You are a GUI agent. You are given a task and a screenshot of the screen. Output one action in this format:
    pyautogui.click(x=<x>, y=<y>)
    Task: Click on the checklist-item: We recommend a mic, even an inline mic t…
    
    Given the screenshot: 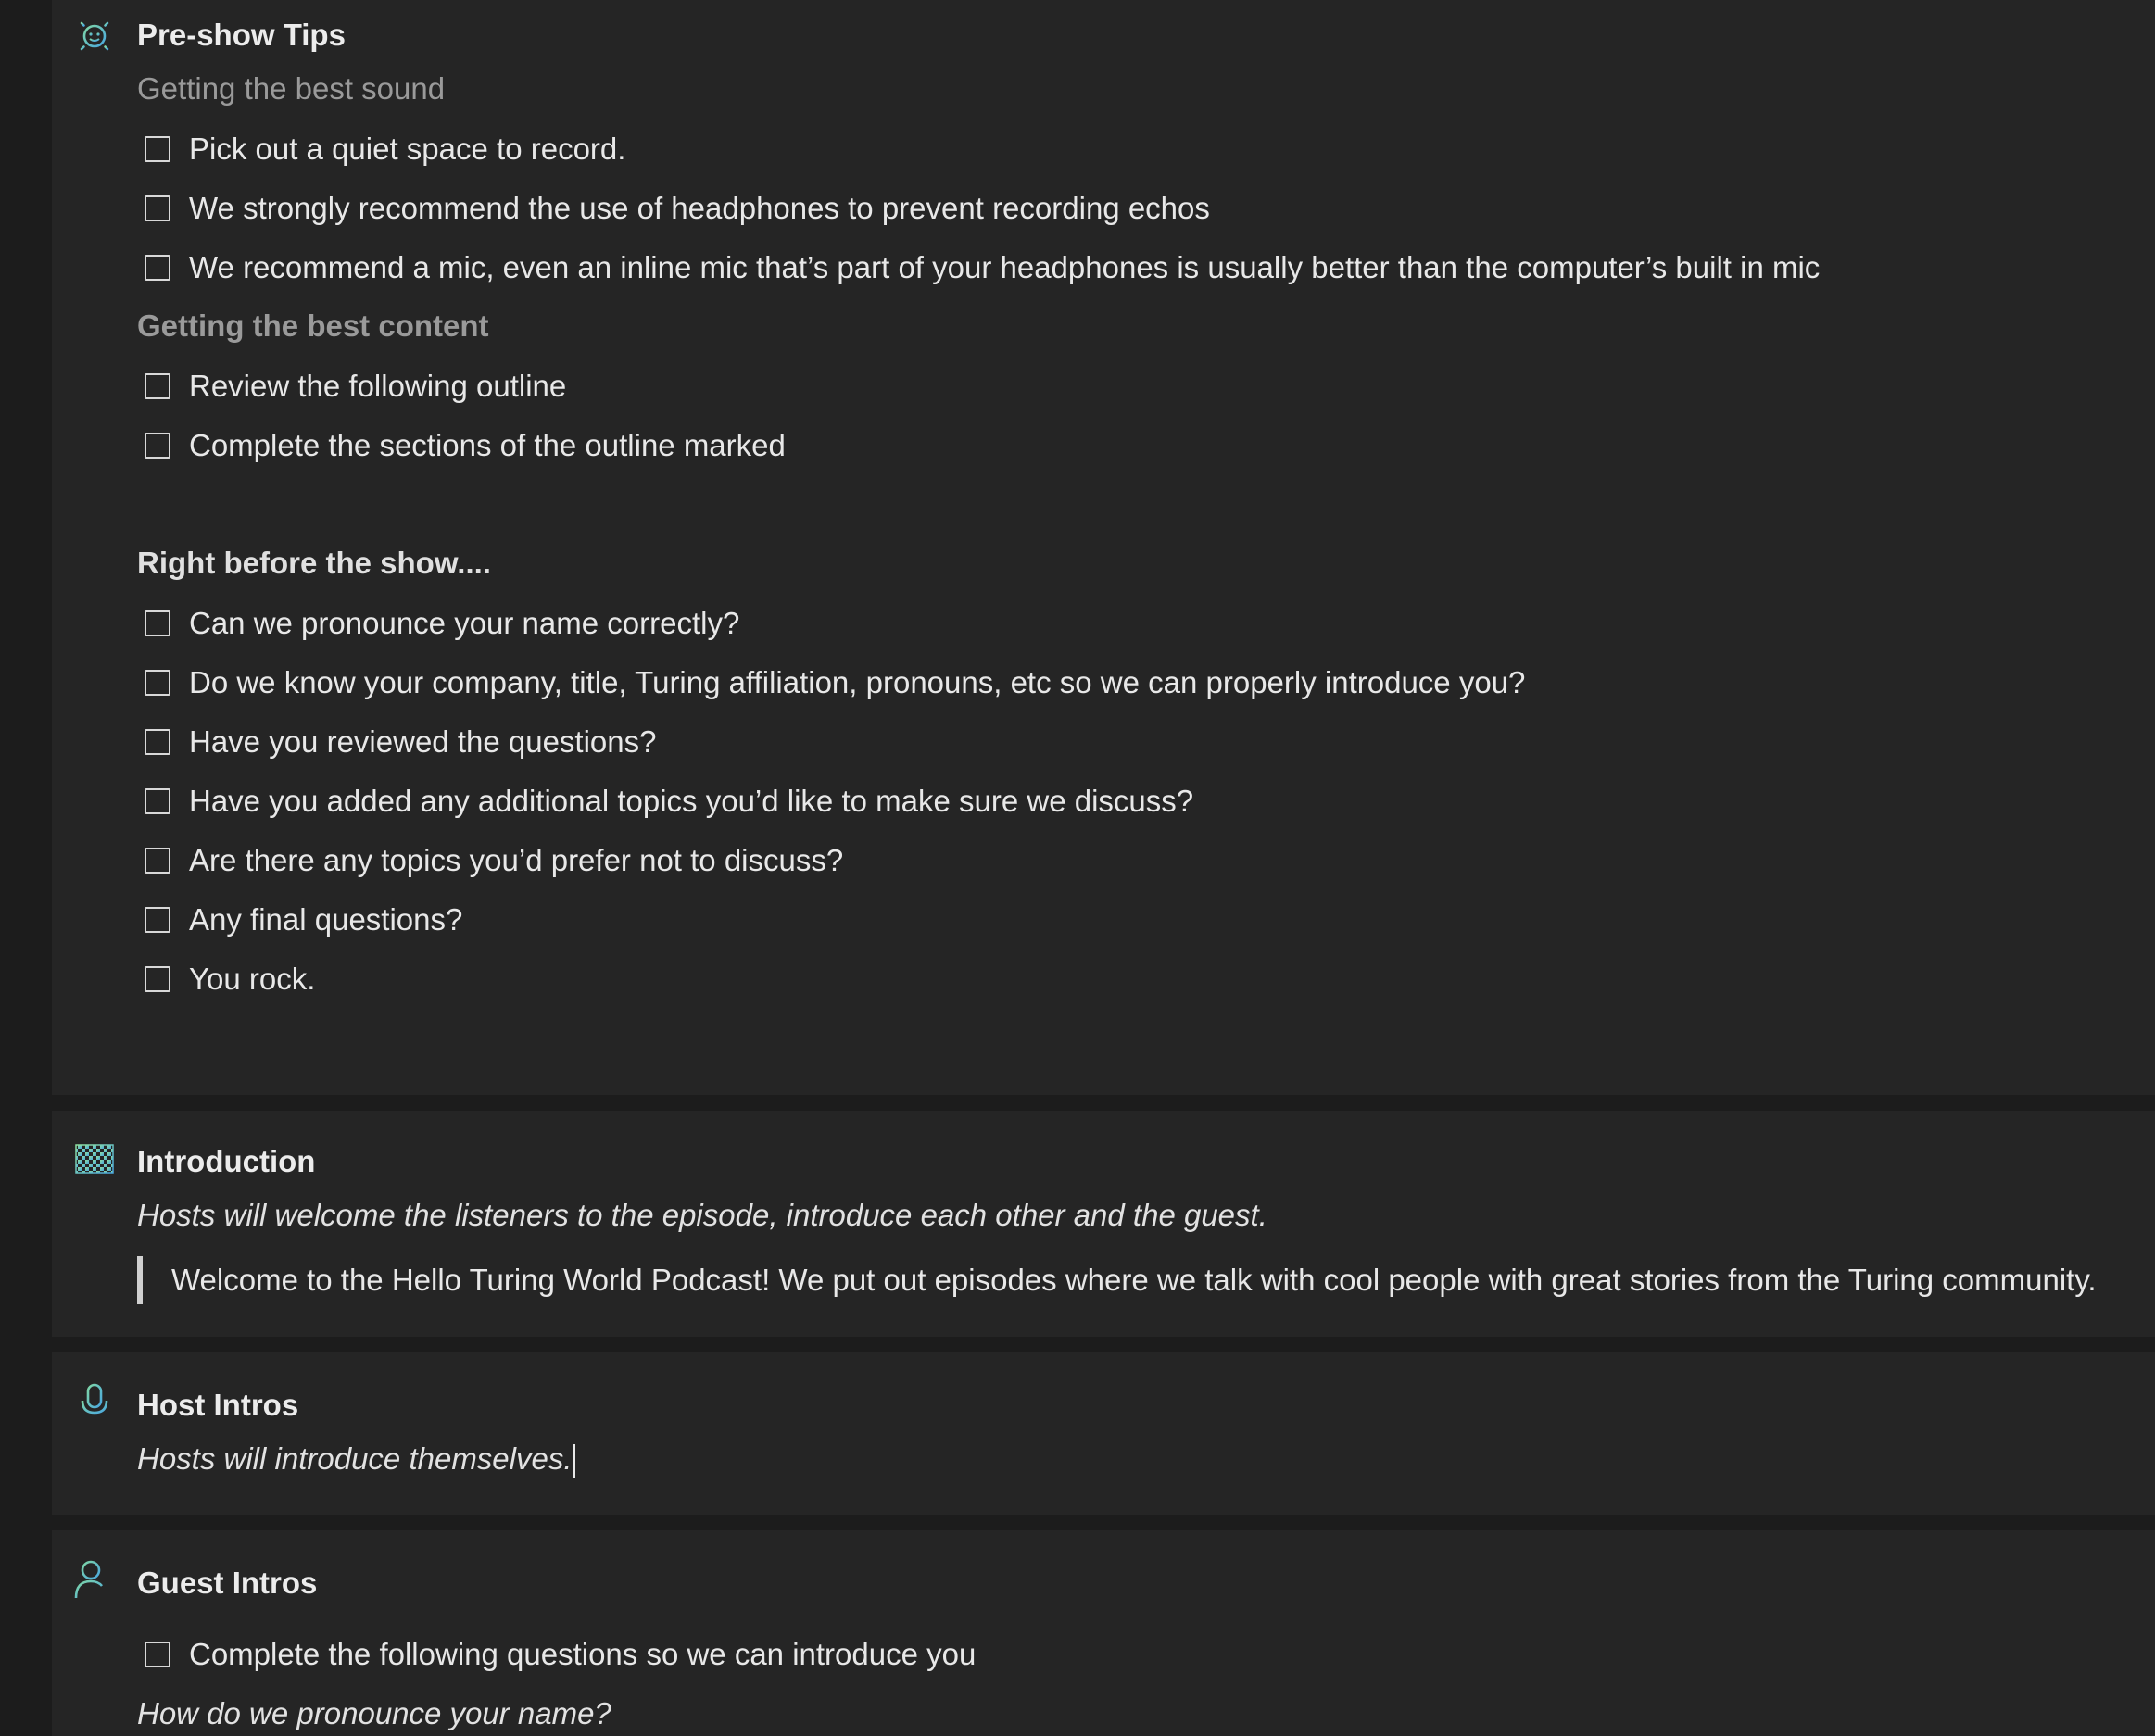 What is the action you would take?
    pyautogui.click(x=982, y=267)
    